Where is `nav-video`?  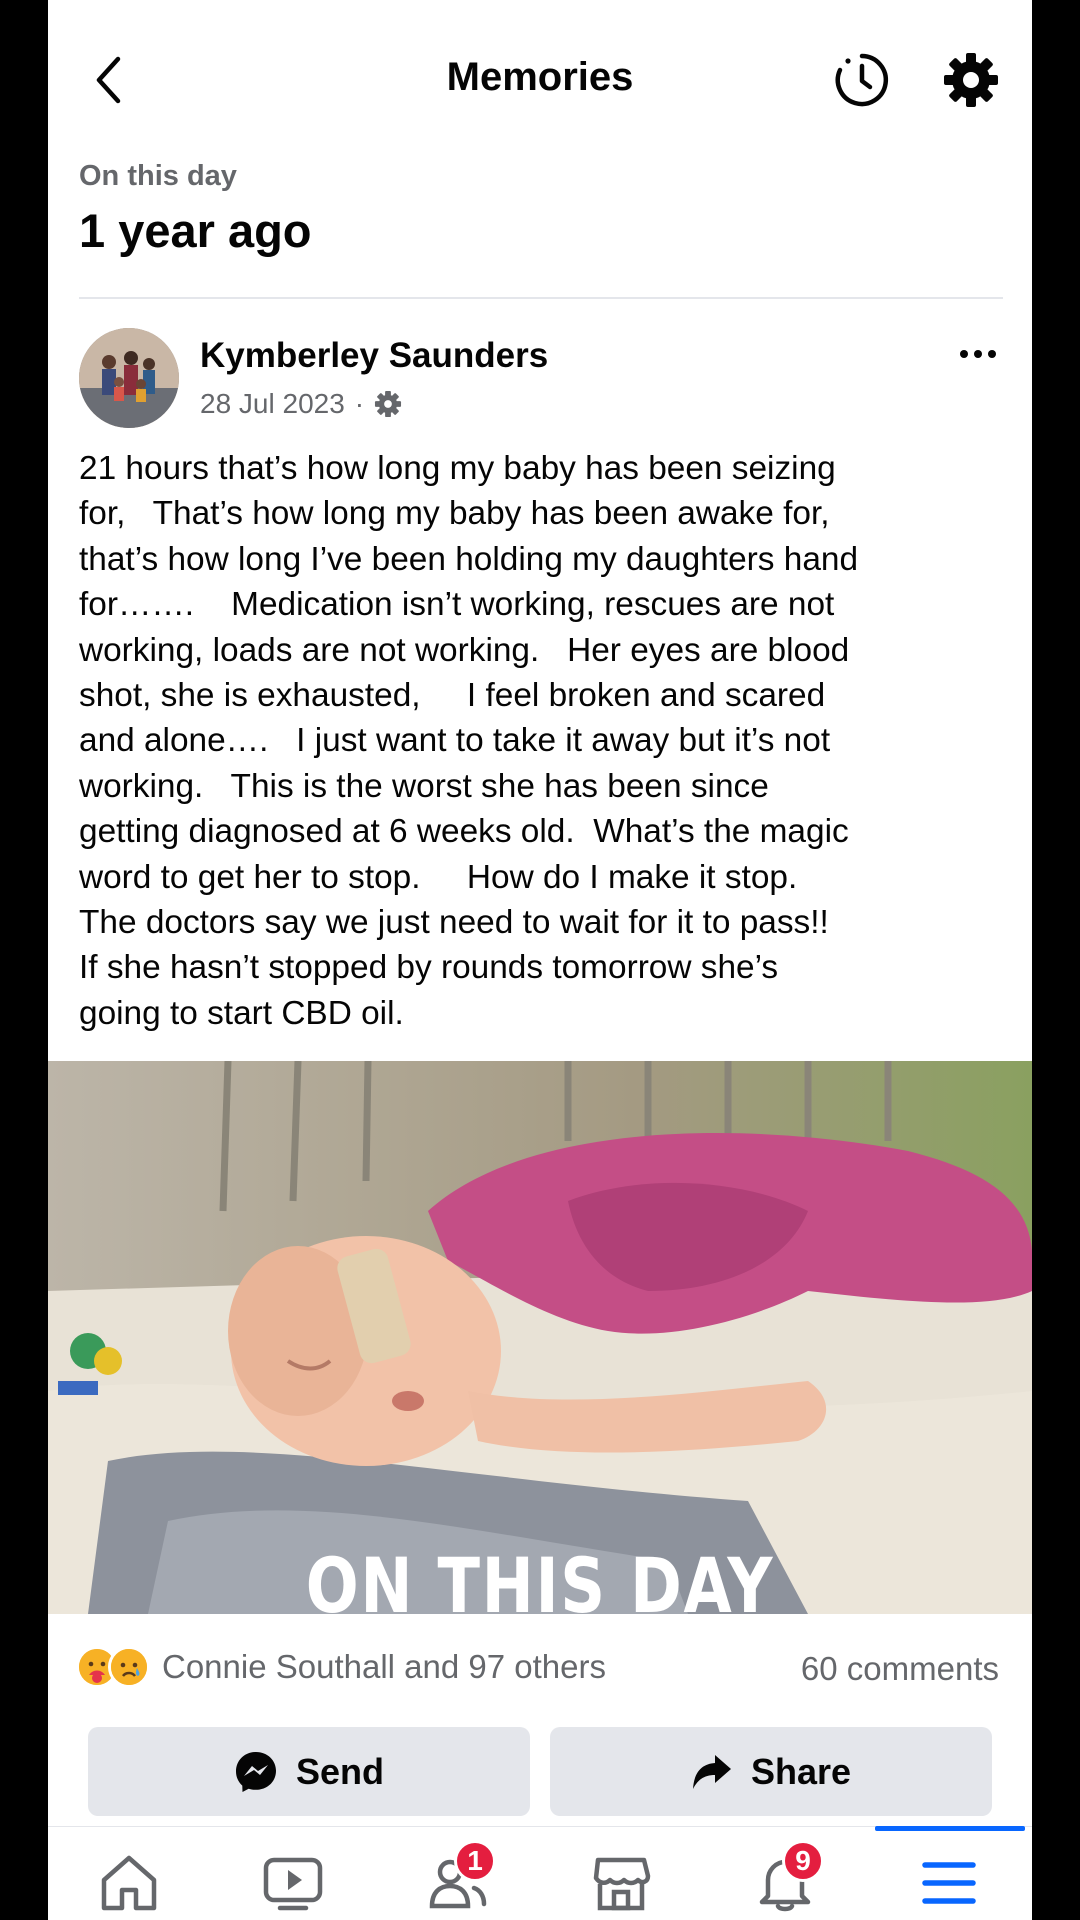
nav-video is located at coordinates (293, 1883).